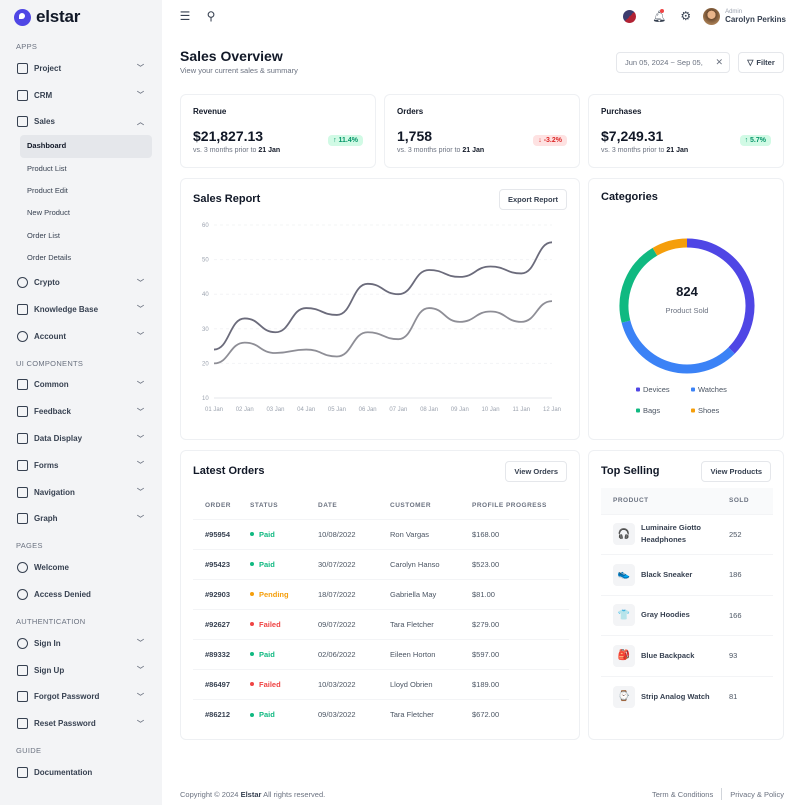 This screenshot has height=805, width=800. I want to click on product-name: Blue Backpack, so click(667, 656).